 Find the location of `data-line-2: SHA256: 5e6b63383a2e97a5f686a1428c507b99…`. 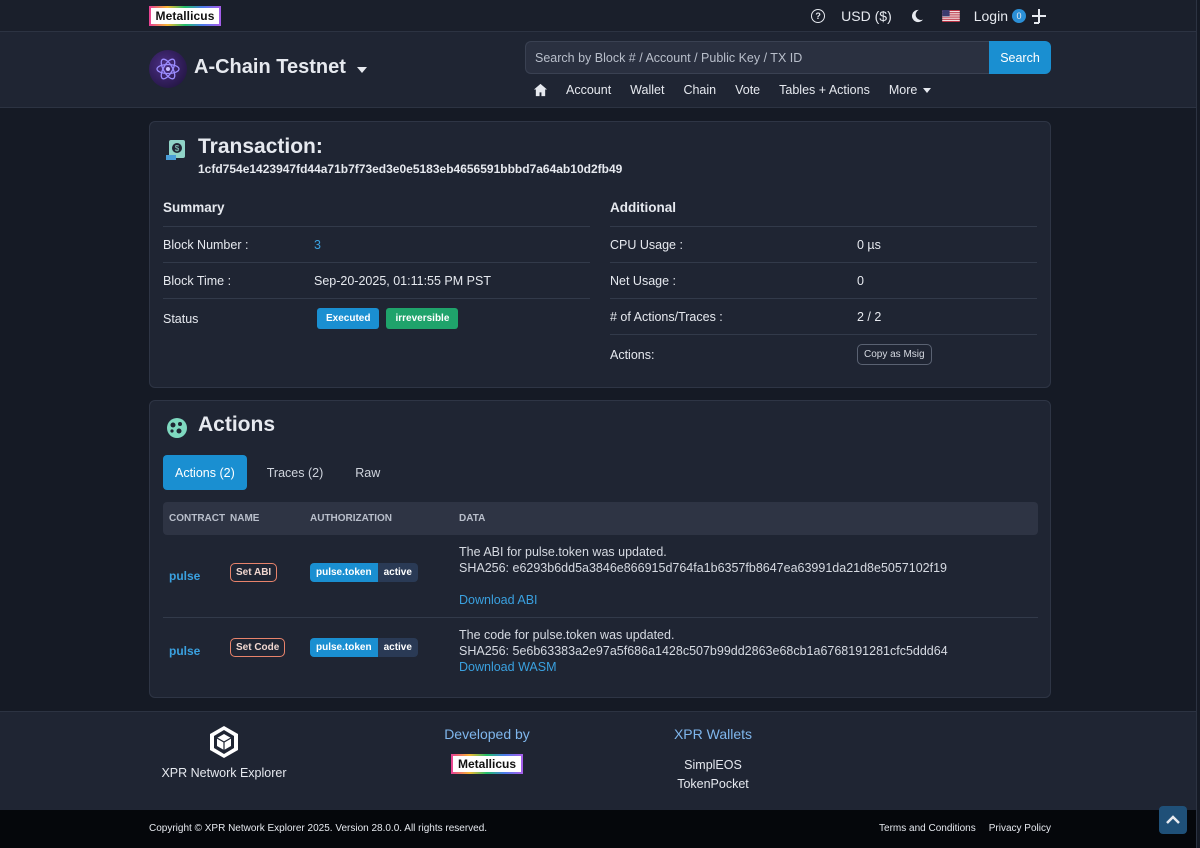

data-line-2: SHA256: 5e6b63383a2e97a5f686a1428c507b99… is located at coordinates (703, 651).